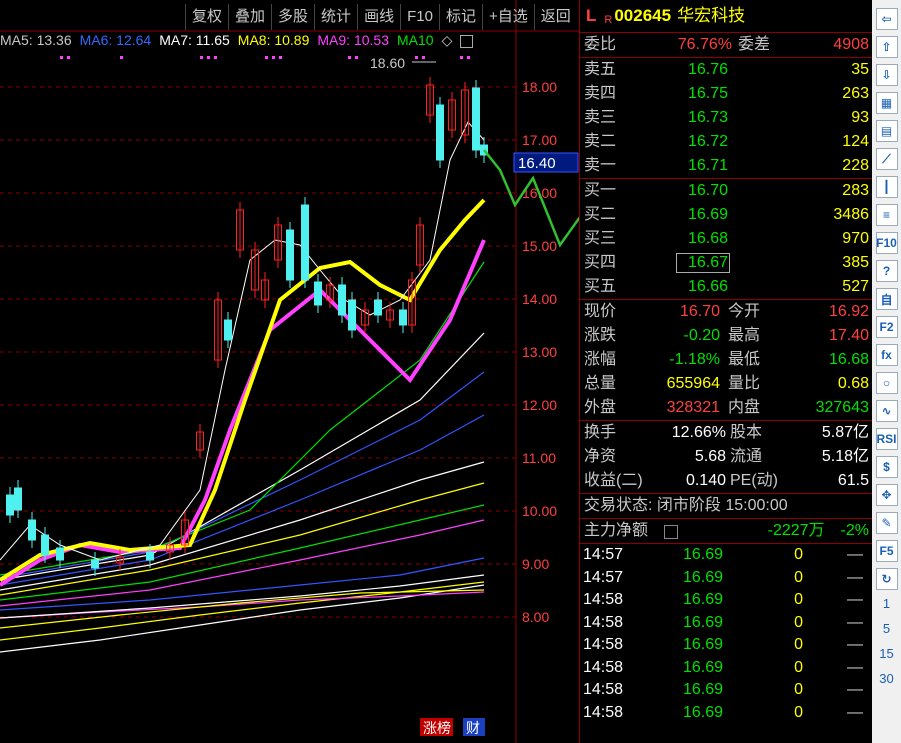 This screenshot has height=743, width=901. I want to click on fx-icon: fx, so click(886, 355).